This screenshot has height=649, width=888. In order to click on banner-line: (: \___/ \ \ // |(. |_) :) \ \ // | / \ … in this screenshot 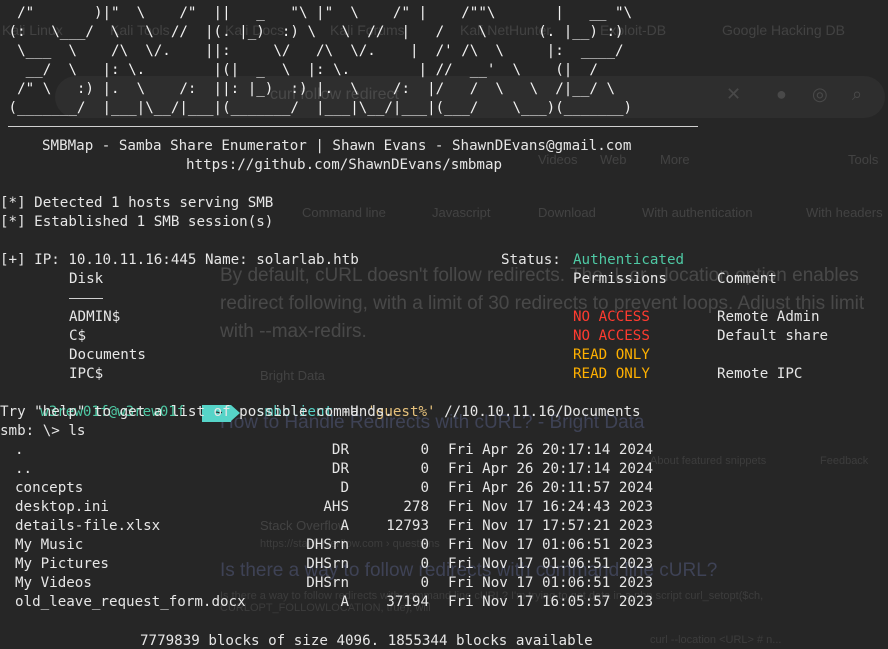, I will do `click(312, 32)`.